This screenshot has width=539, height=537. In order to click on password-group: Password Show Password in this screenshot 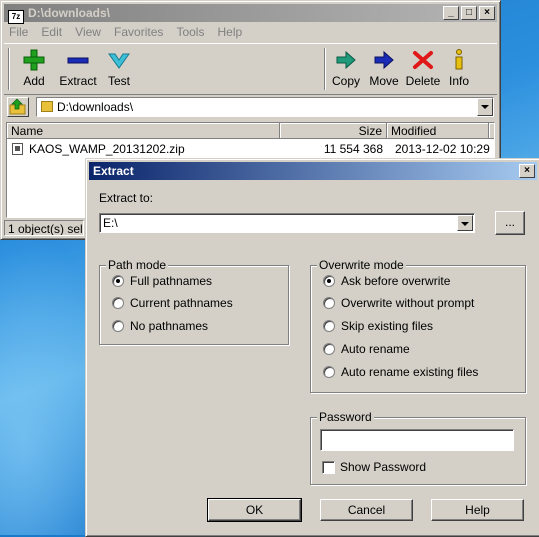, I will do `click(418, 447)`.